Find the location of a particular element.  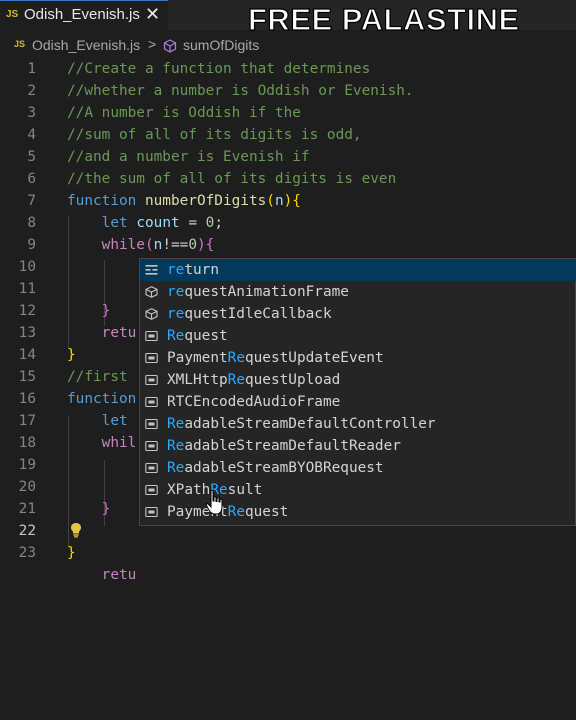

suggestion-label: RTCEncodedAudioFrame is located at coordinates (254, 402).